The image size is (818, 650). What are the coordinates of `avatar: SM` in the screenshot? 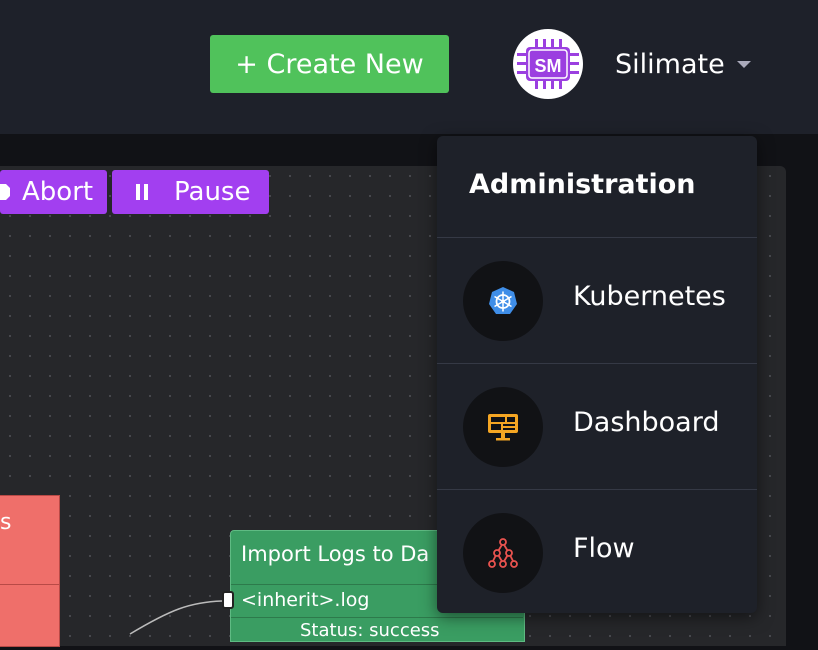 It's located at (548, 64).